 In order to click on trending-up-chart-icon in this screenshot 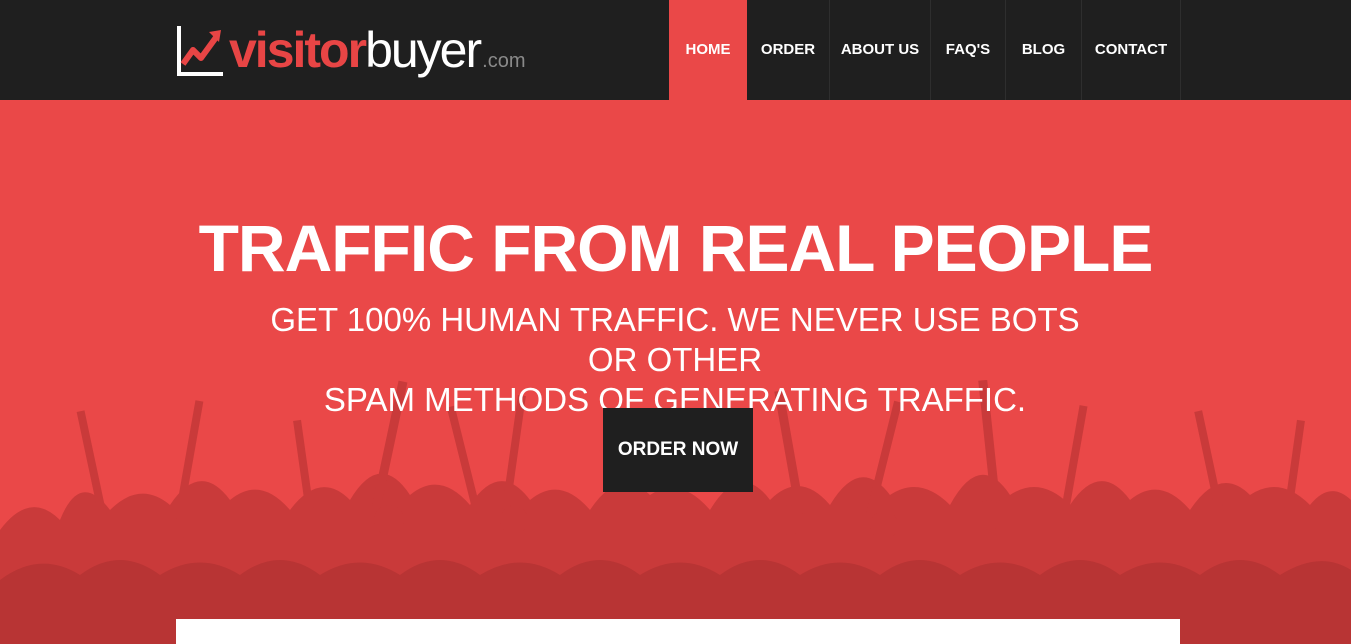, I will do `click(200, 51)`.